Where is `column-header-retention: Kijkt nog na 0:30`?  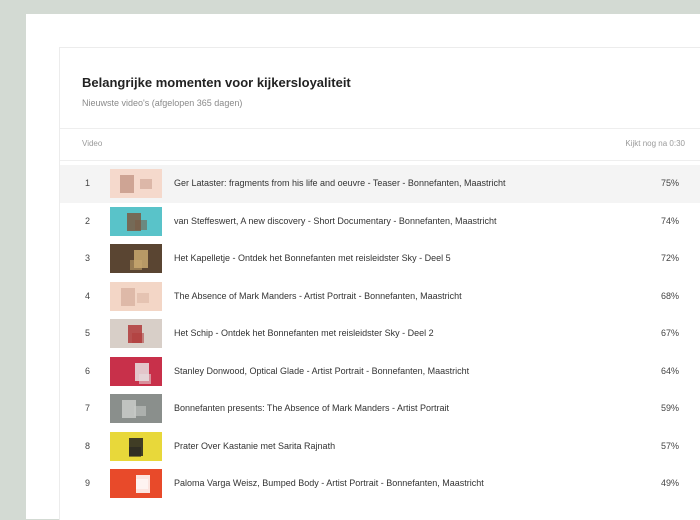
column-header-retention: Kijkt nog na 0:30 is located at coordinates (655, 143).